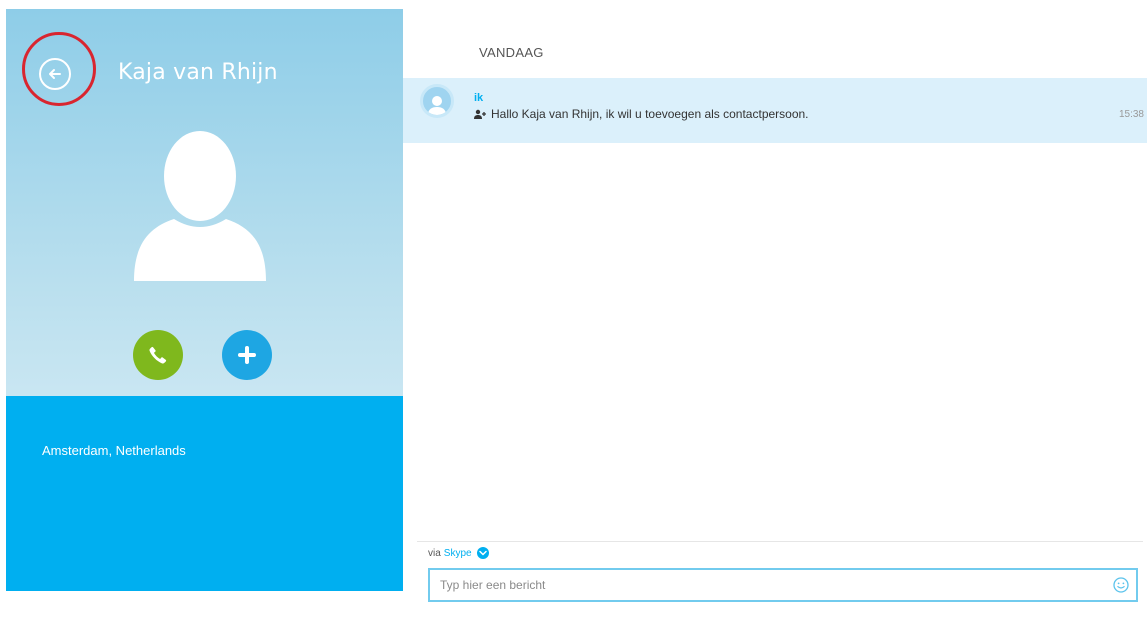 This screenshot has height=618, width=1147. Describe the element at coordinates (771, 585) in the screenshot. I see `message-input` at that location.